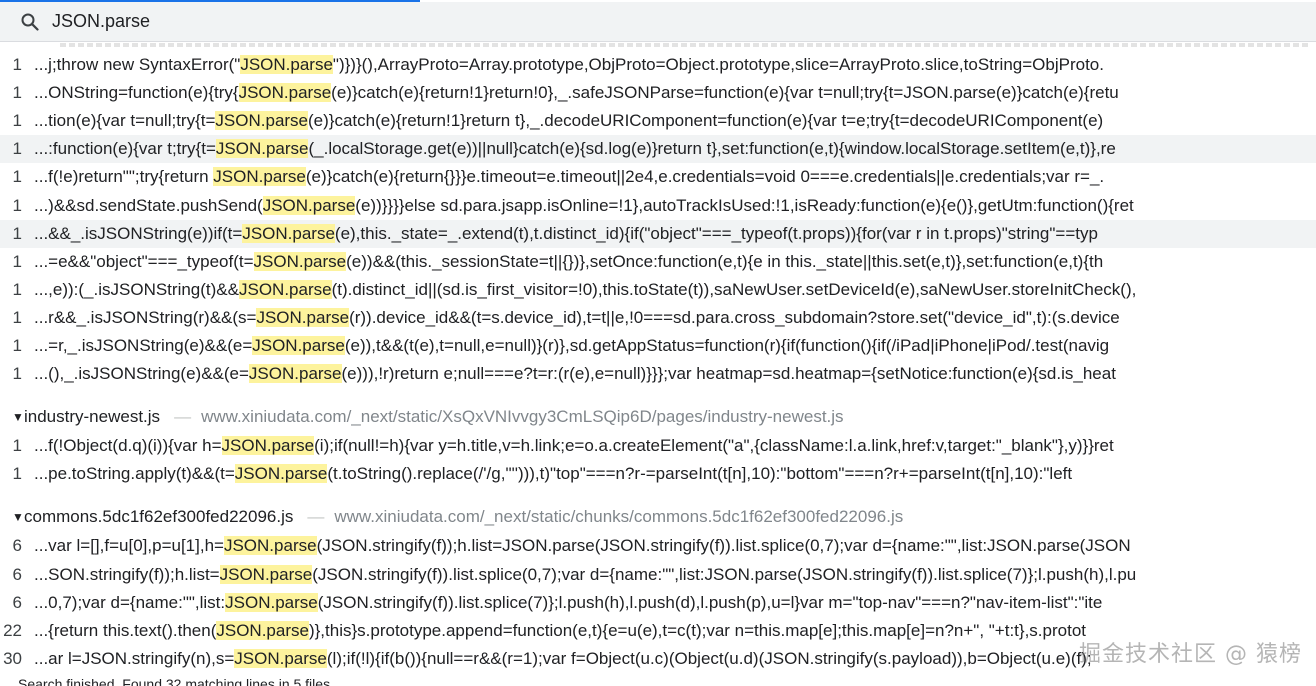  Describe the element at coordinates (92, 417) in the screenshot. I see `file-name: industry-newest.js` at that location.